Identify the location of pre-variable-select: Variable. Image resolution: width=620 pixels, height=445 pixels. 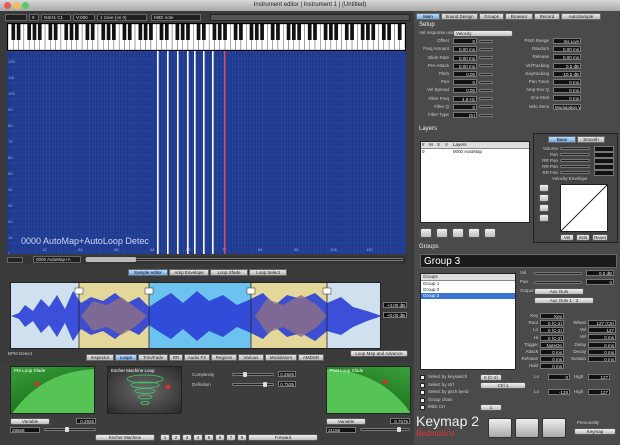
(30, 421).